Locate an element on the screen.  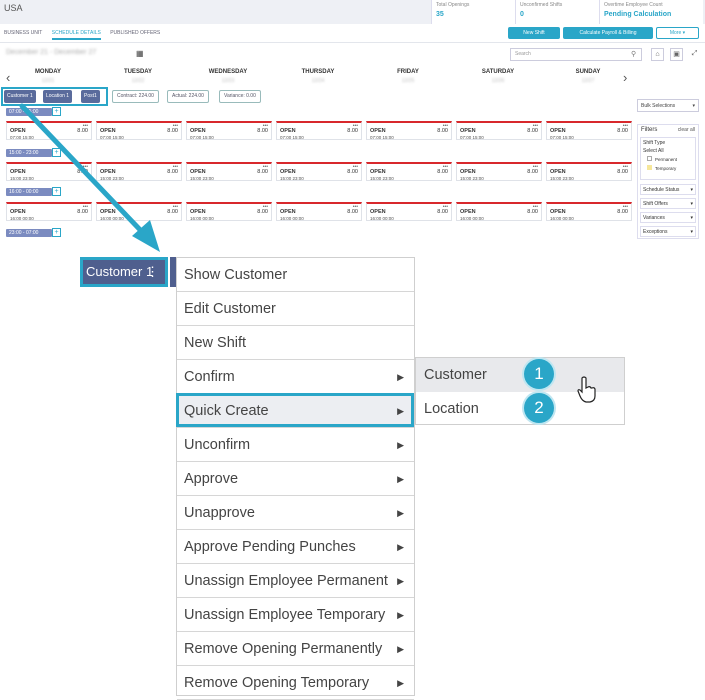
menu-item-confirm: Confirm ▶ is located at coordinates (295, 377).